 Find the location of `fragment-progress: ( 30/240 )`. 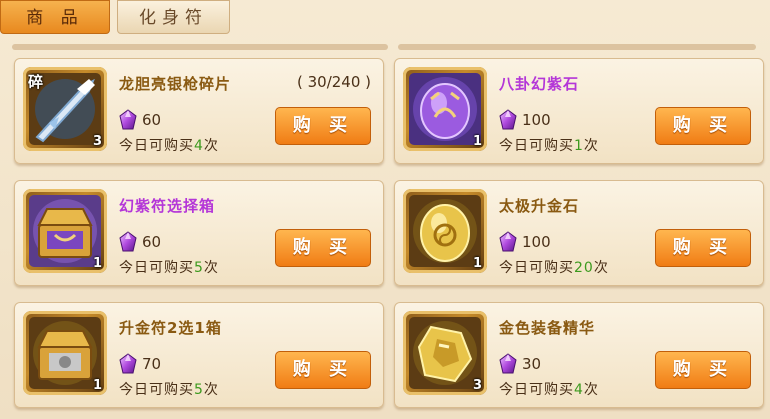

fragment-progress: ( 30/240 ) is located at coordinates (333, 82).